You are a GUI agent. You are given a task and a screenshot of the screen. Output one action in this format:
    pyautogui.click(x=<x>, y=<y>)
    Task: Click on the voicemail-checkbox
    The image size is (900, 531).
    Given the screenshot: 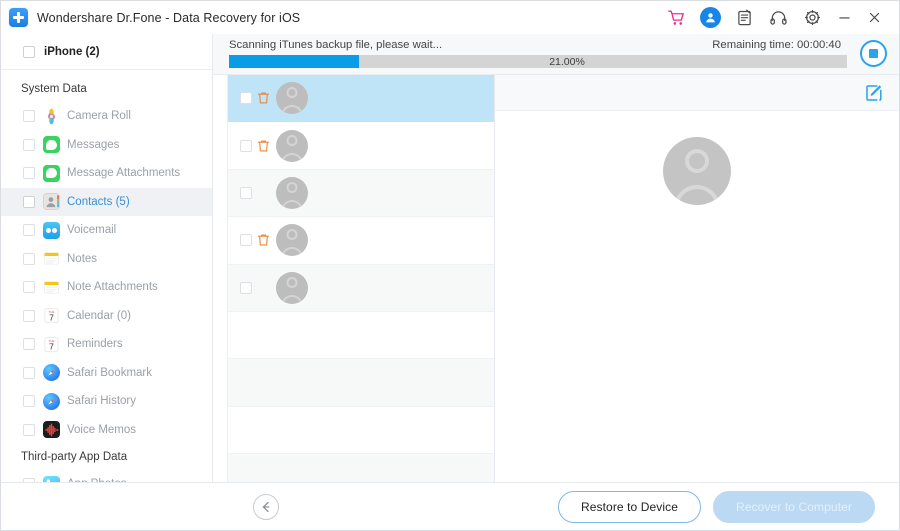 What is the action you would take?
    pyautogui.click(x=29, y=230)
    